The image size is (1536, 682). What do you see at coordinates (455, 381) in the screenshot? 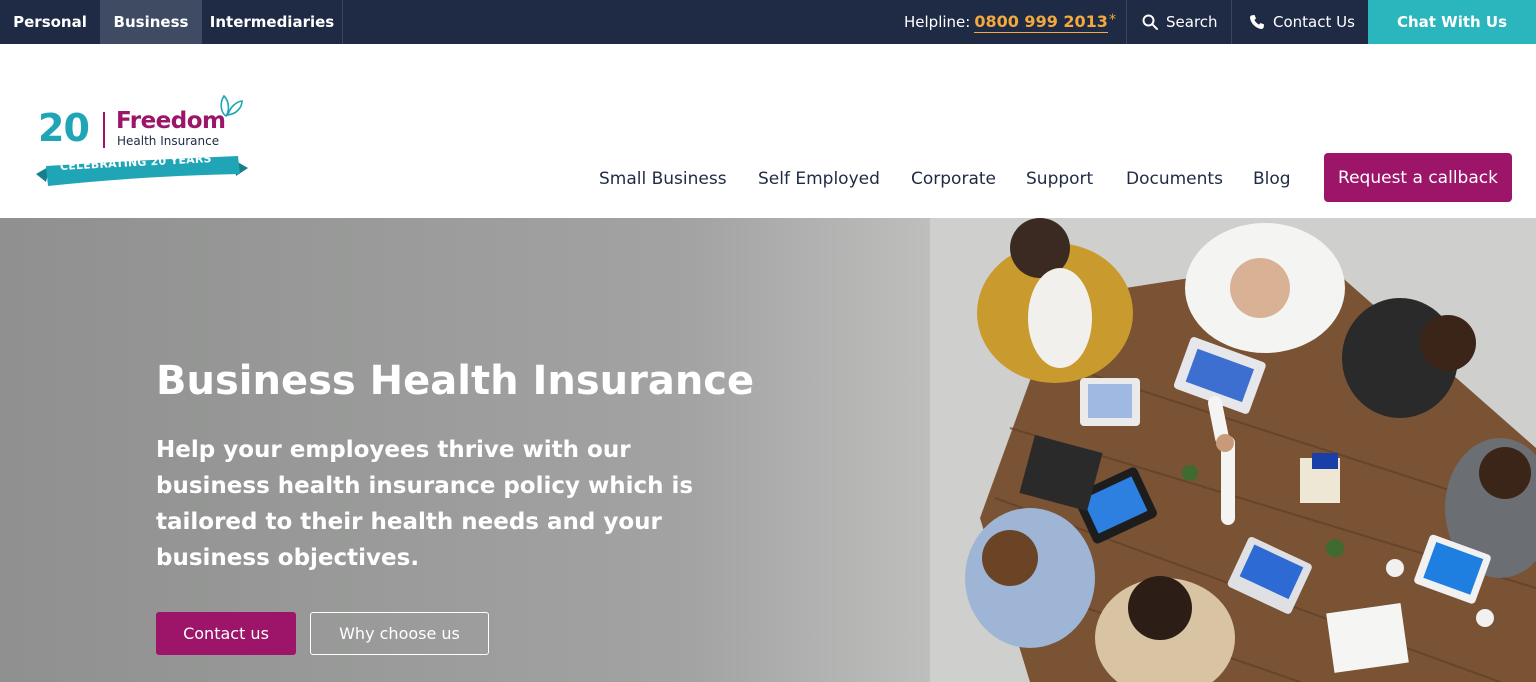
I see `hero-title: Business Health Insurance` at bounding box center [455, 381].